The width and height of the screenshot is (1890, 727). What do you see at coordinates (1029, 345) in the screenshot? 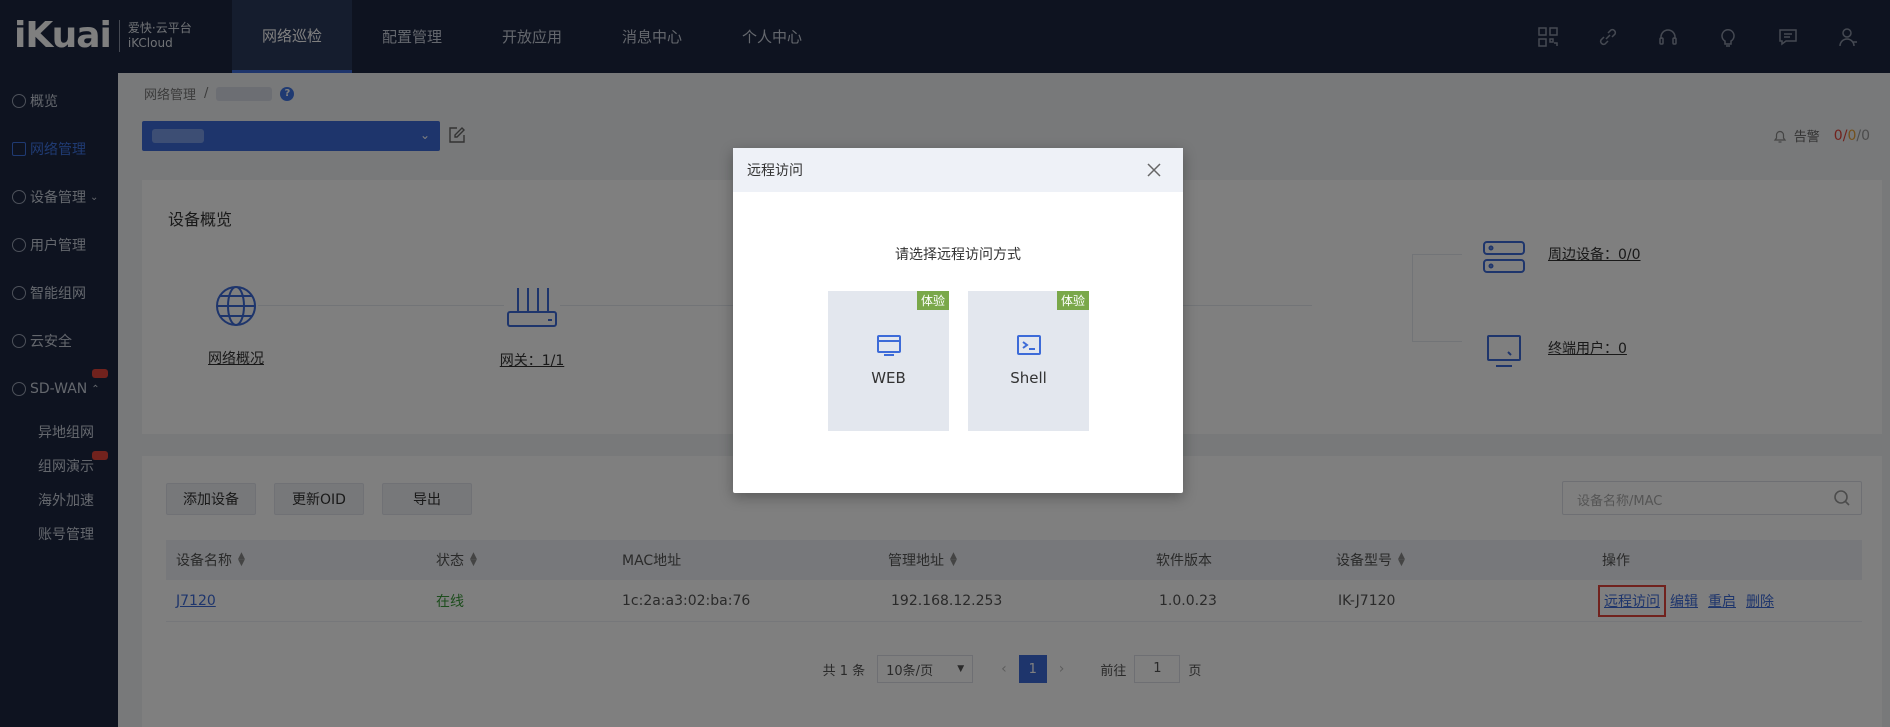
I see `terminal-icon` at bounding box center [1029, 345].